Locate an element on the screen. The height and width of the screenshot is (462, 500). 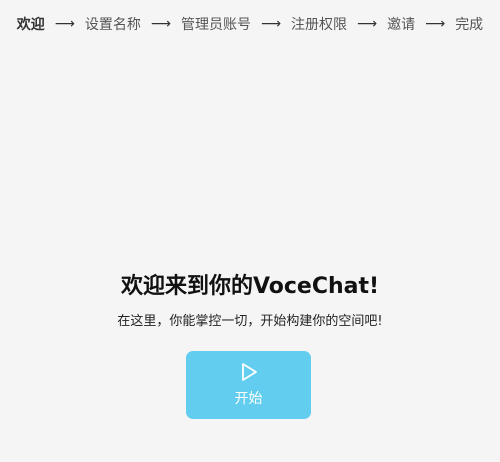
step-welcome: 欢迎 is located at coordinates (30, 25).